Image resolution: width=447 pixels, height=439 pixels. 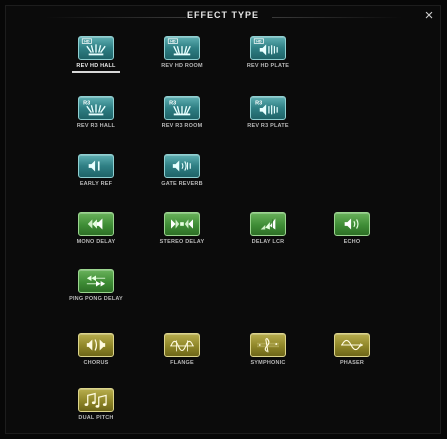 I want to click on effect-flange: FLANGE, so click(x=182, y=349).